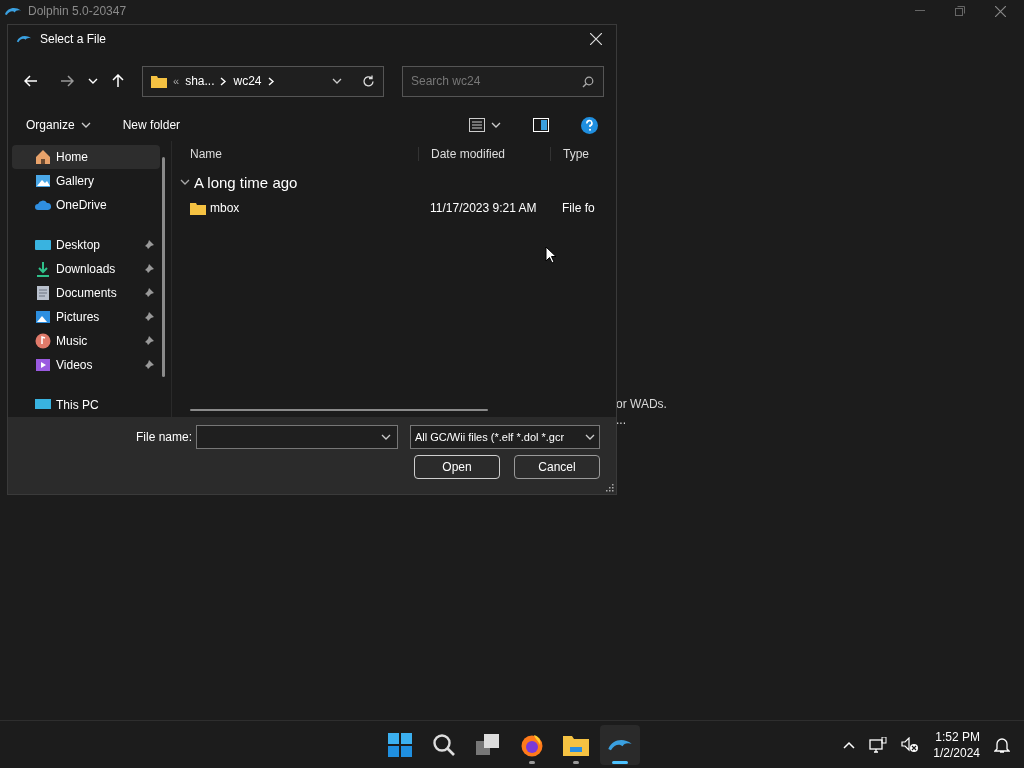 This screenshot has width=1024, height=768. What do you see at coordinates (86, 365) in the screenshot?
I see `sidebar-item: Videos` at bounding box center [86, 365].